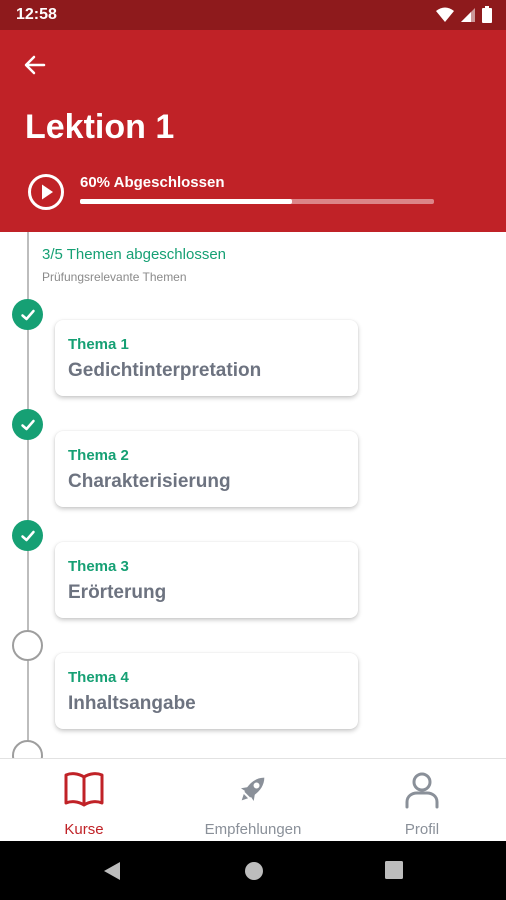 Image resolution: width=506 pixels, height=900 pixels. Describe the element at coordinates (36, 14) in the screenshot. I see `status-time: 12:58` at that location.